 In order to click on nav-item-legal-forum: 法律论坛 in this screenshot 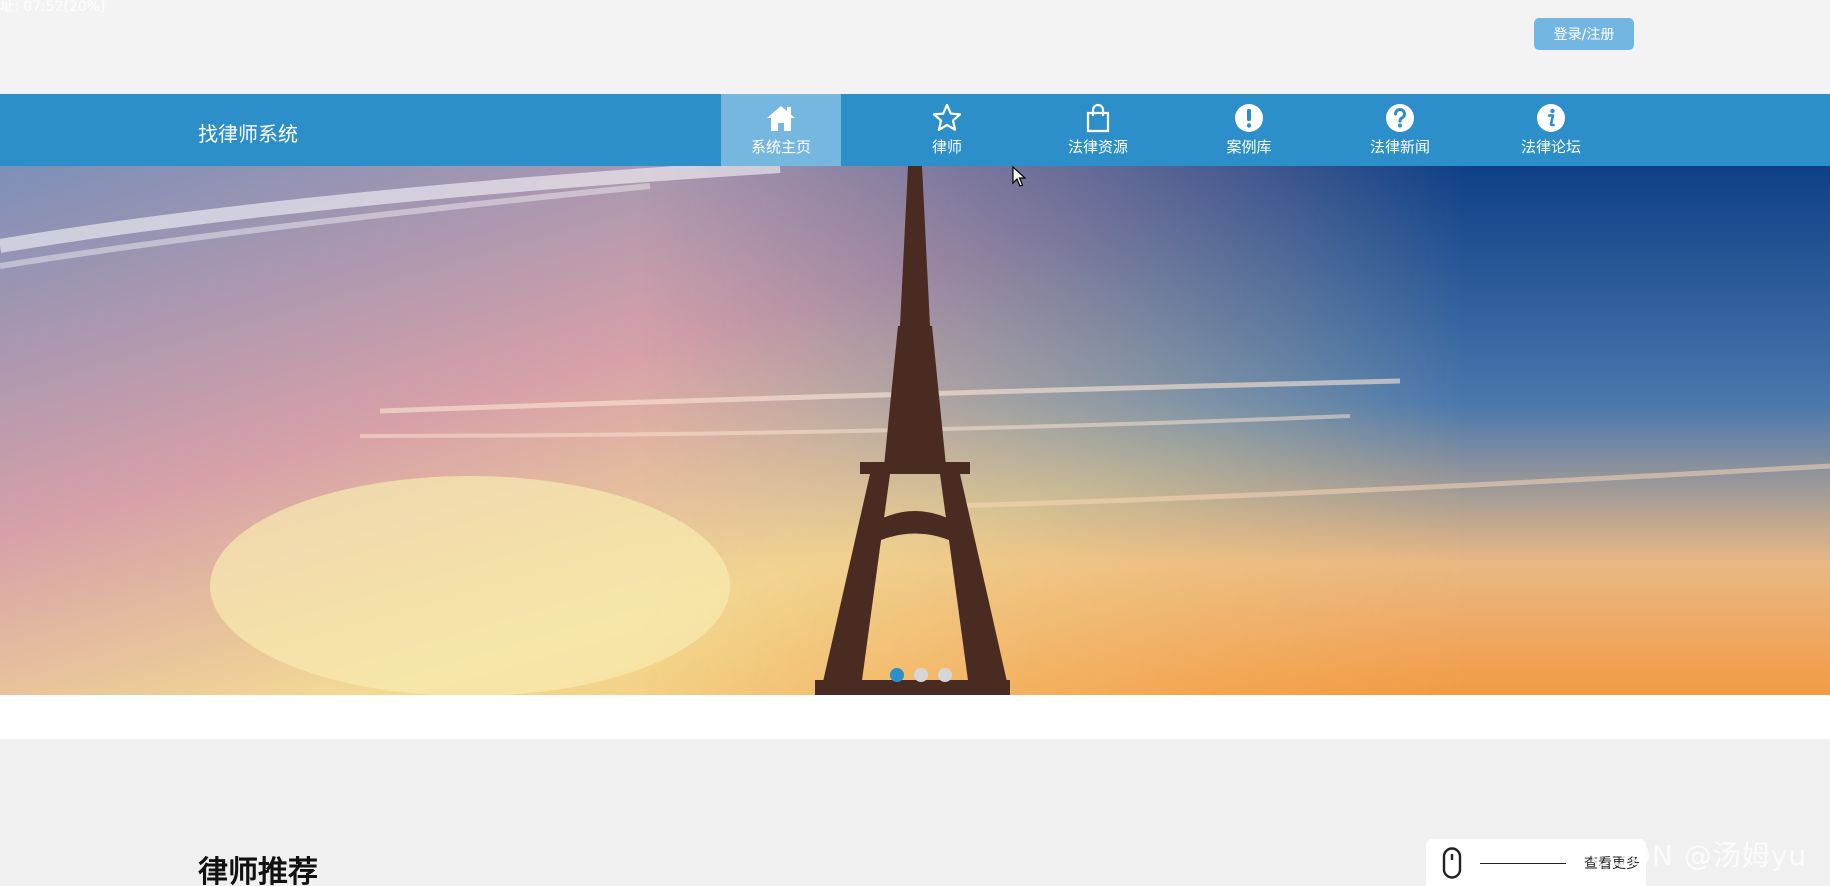, I will do `click(1551, 130)`.